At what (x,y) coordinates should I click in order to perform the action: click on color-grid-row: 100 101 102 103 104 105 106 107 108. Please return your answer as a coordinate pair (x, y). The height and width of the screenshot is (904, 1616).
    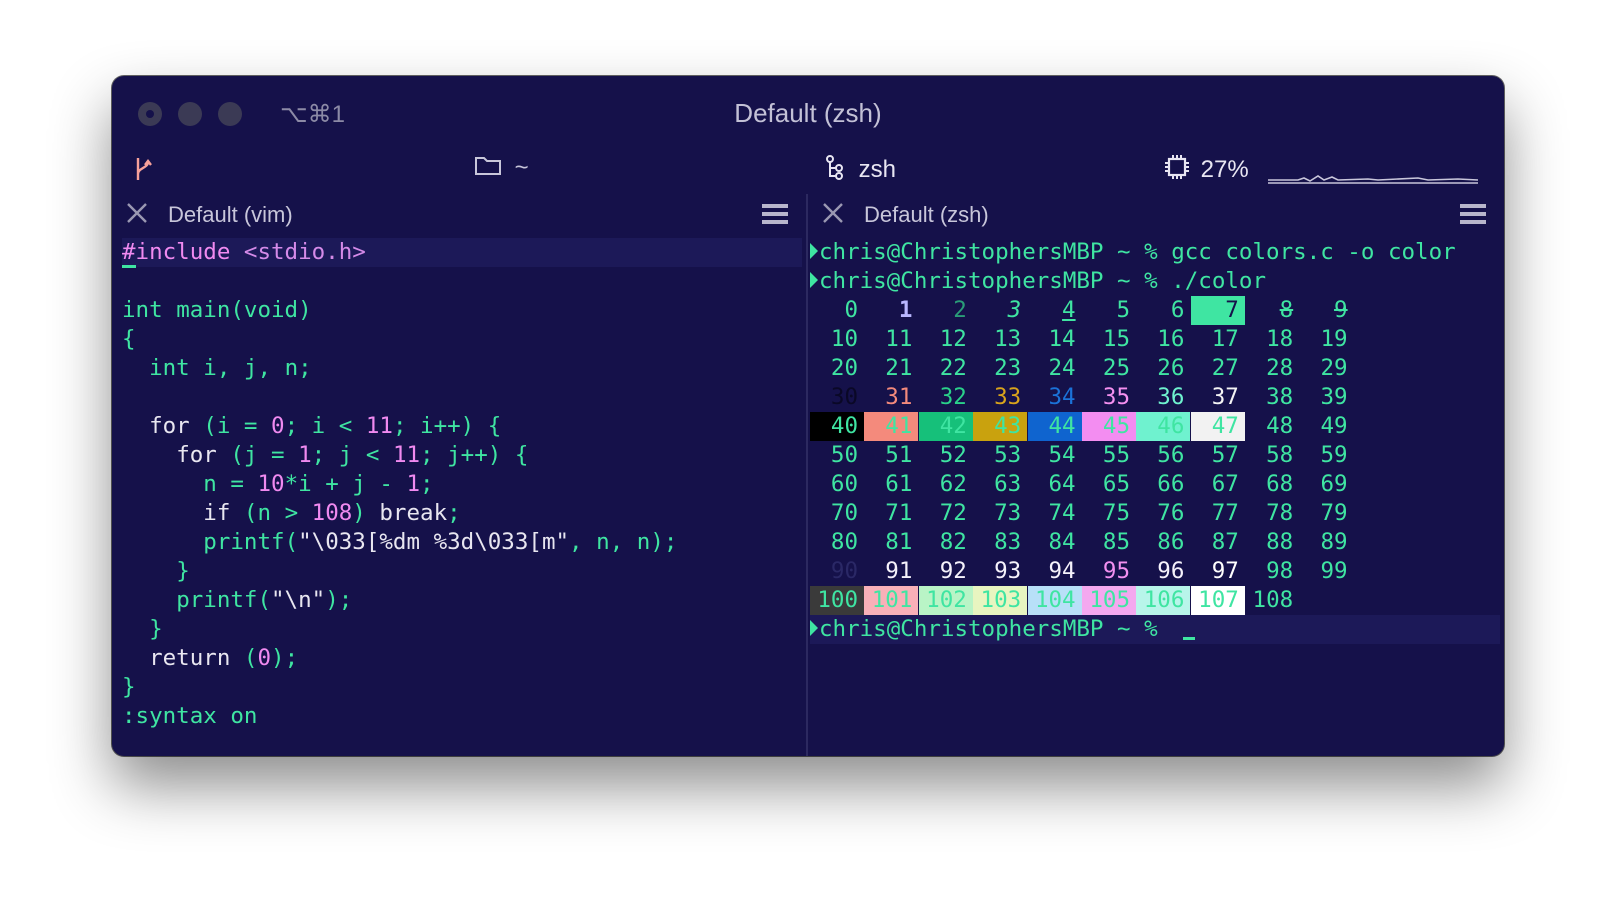
    Looking at the image, I should click on (1155, 600).